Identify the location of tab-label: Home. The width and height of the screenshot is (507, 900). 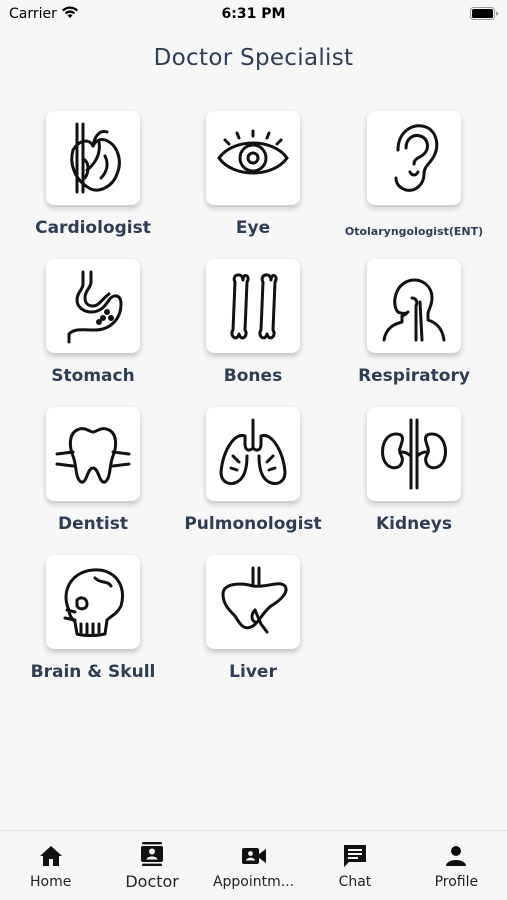
(51, 882).